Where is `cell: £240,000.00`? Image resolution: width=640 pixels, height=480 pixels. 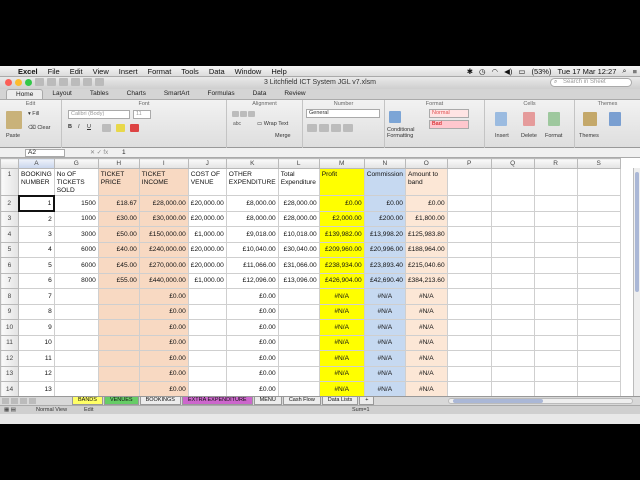 cell: £240,000.00 is located at coordinates (163, 249).